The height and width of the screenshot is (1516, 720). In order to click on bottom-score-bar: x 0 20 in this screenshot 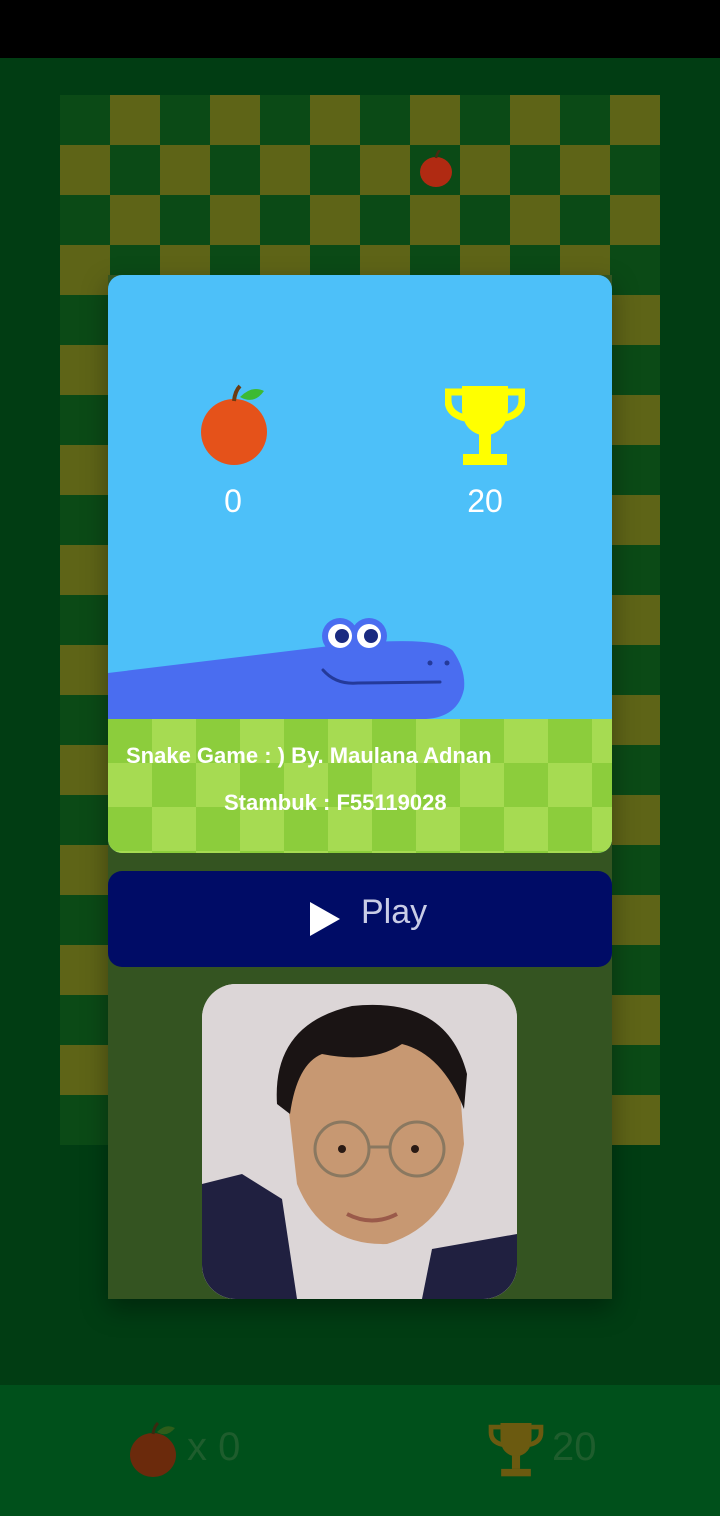, I will do `click(360, 1450)`.